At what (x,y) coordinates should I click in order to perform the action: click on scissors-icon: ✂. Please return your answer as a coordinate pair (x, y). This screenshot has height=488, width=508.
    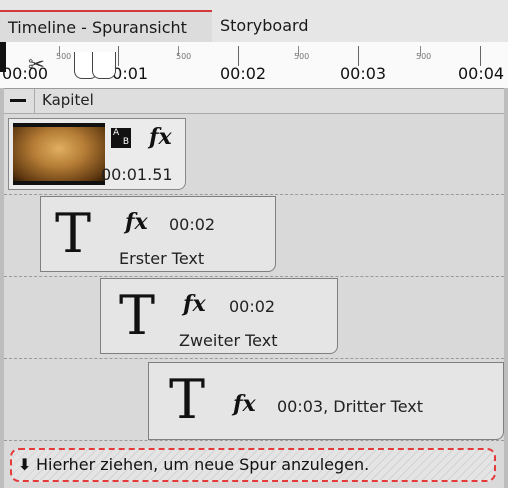
    Looking at the image, I should click on (36, 64).